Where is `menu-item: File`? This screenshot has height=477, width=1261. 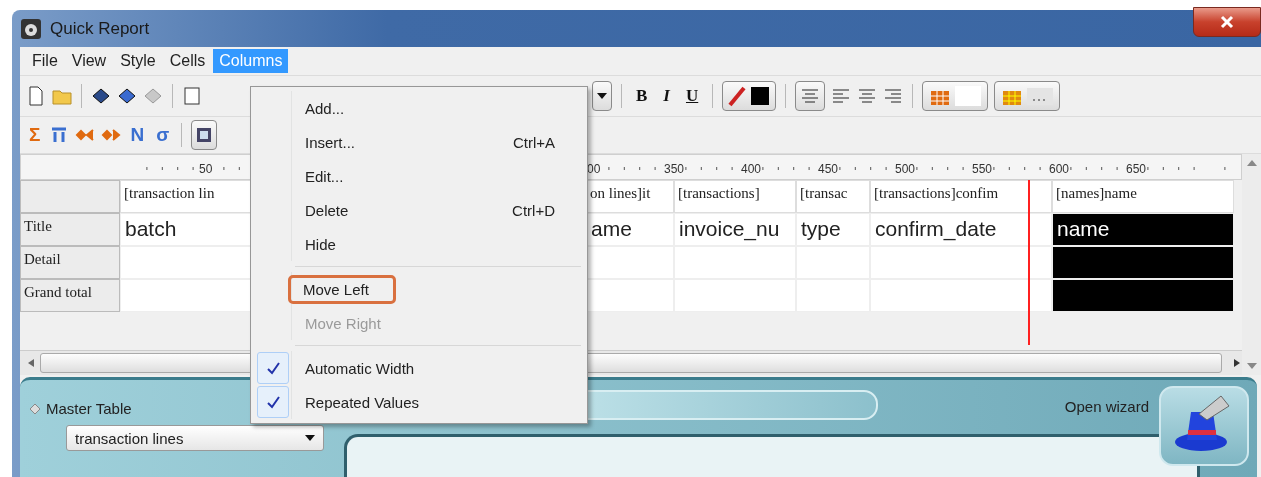 menu-item: File is located at coordinates (45, 61).